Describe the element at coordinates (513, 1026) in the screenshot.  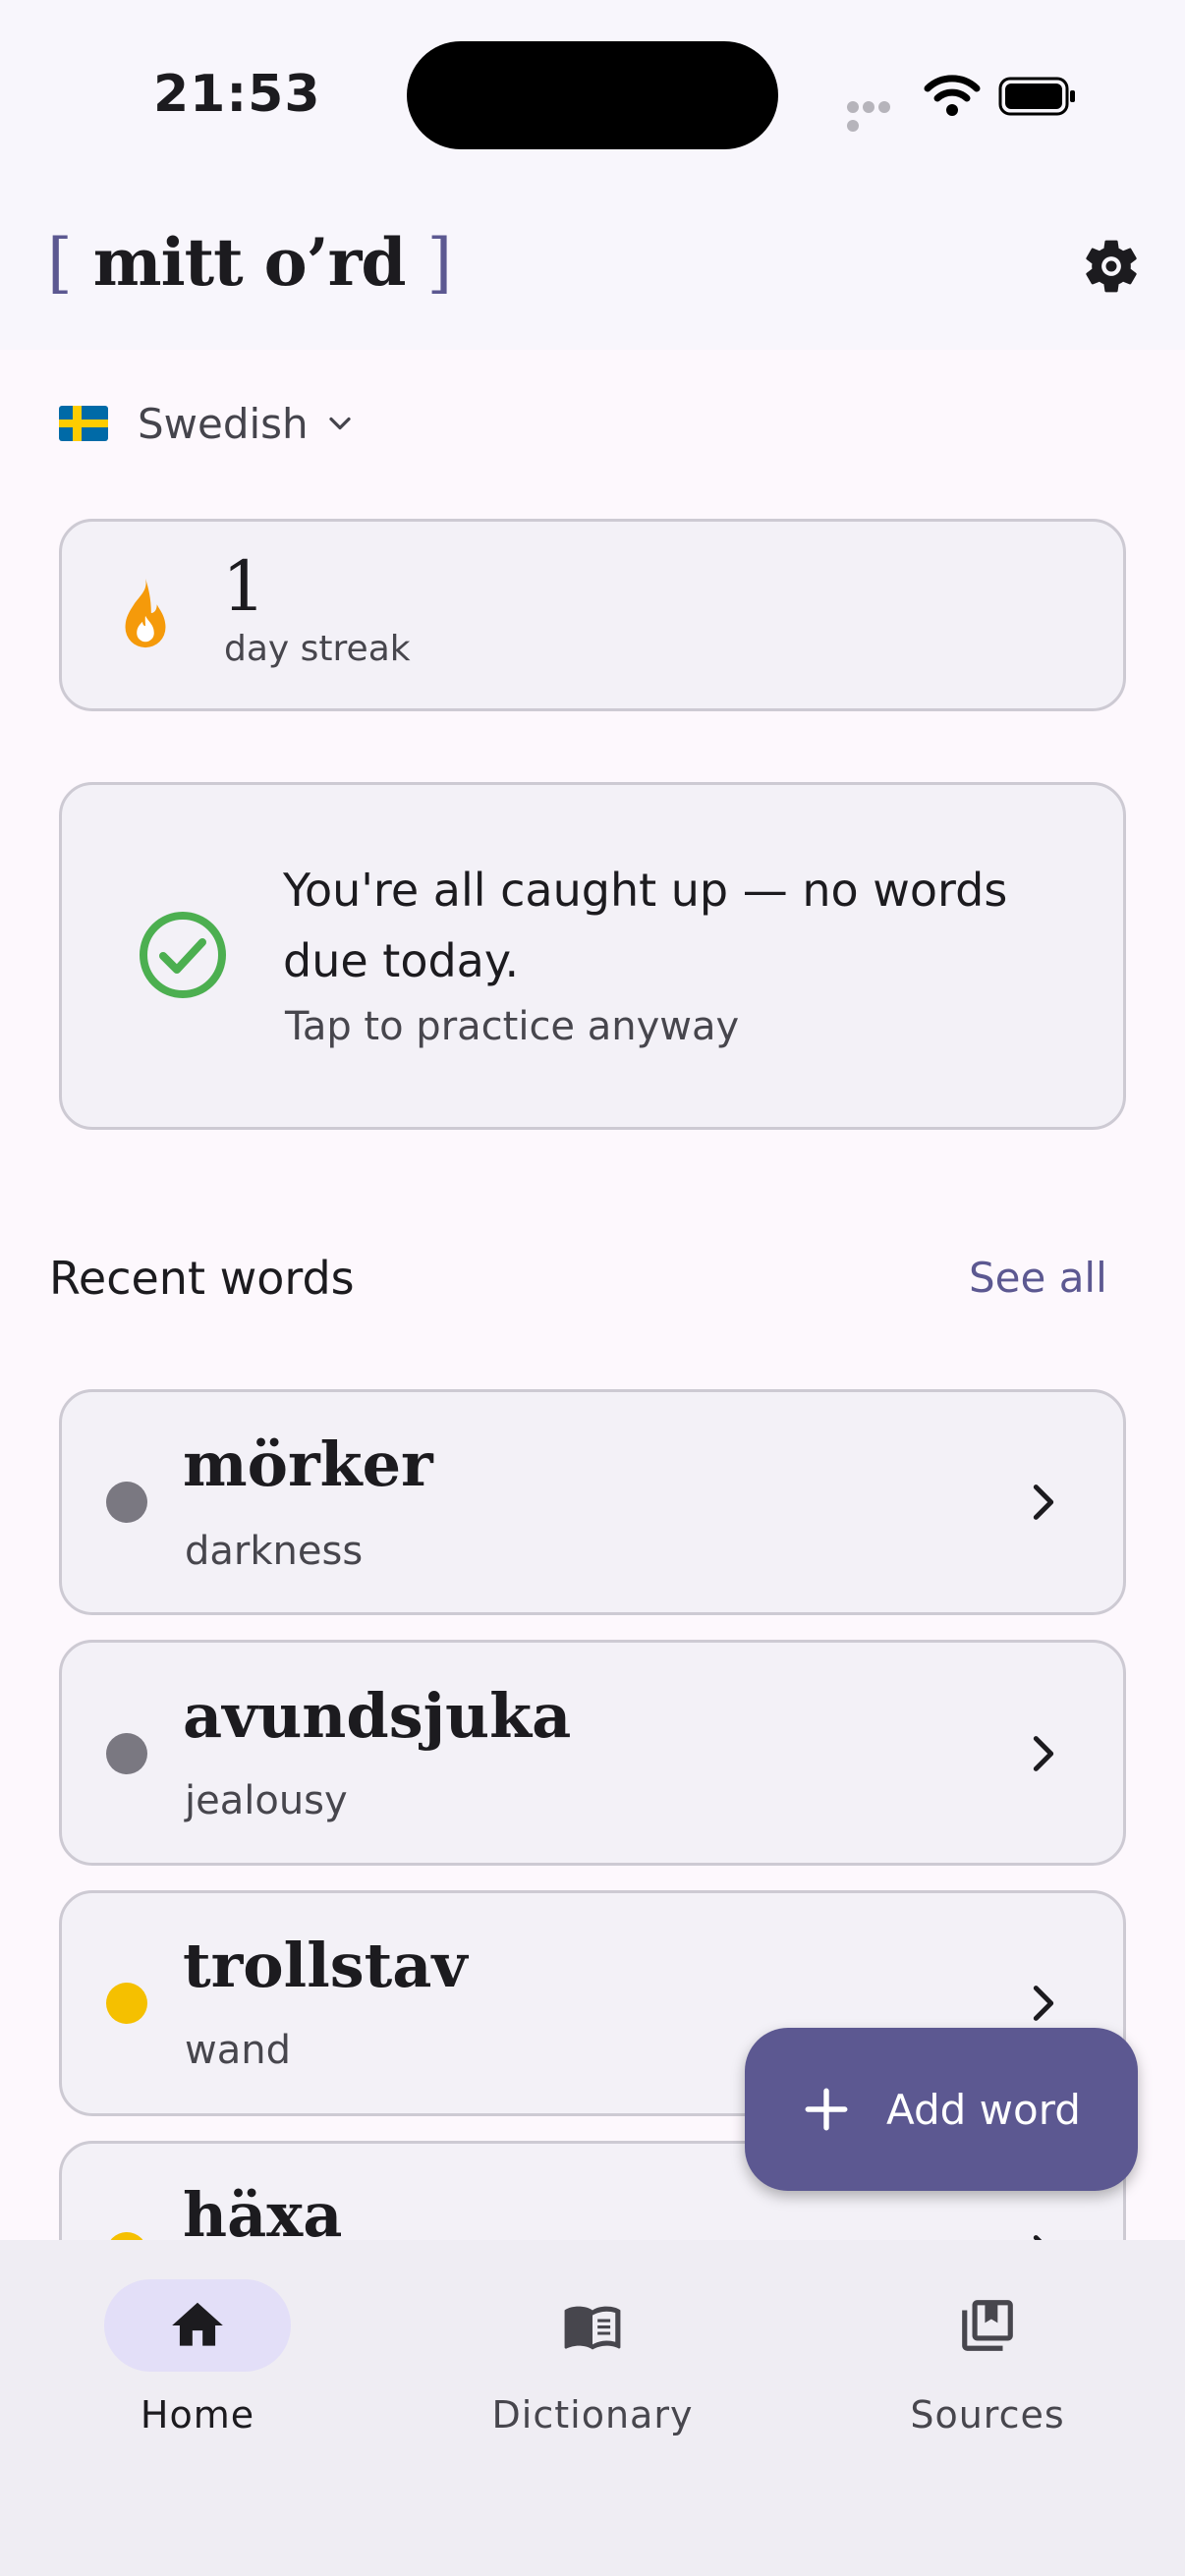
I see `practice-anyway-label: Tap to practice anyway` at that location.